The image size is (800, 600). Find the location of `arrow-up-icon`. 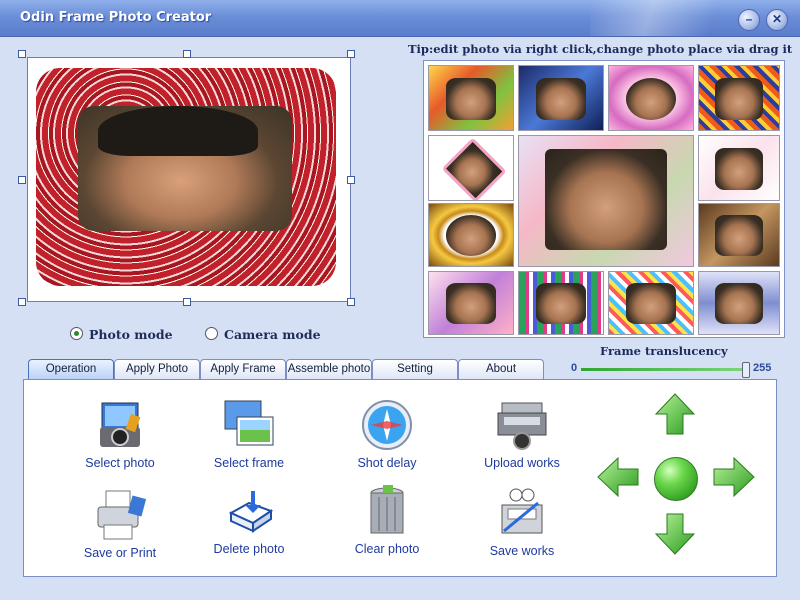

arrow-up-icon is located at coordinates (675, 414).